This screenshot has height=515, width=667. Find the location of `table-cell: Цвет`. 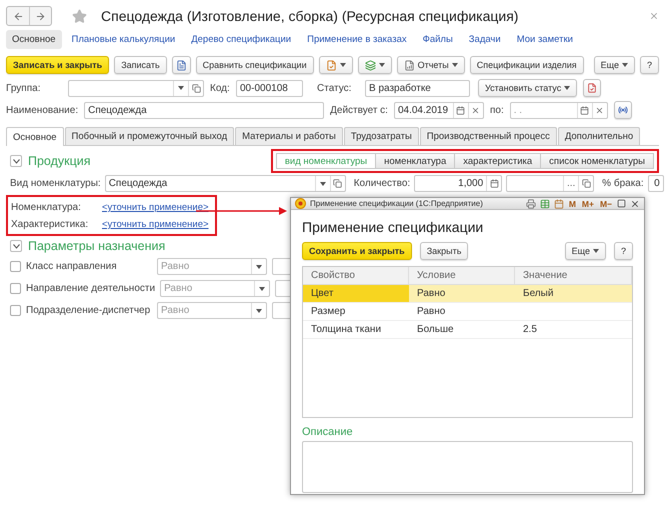

table-cell: Цвет is located at coordinates (356, 293).